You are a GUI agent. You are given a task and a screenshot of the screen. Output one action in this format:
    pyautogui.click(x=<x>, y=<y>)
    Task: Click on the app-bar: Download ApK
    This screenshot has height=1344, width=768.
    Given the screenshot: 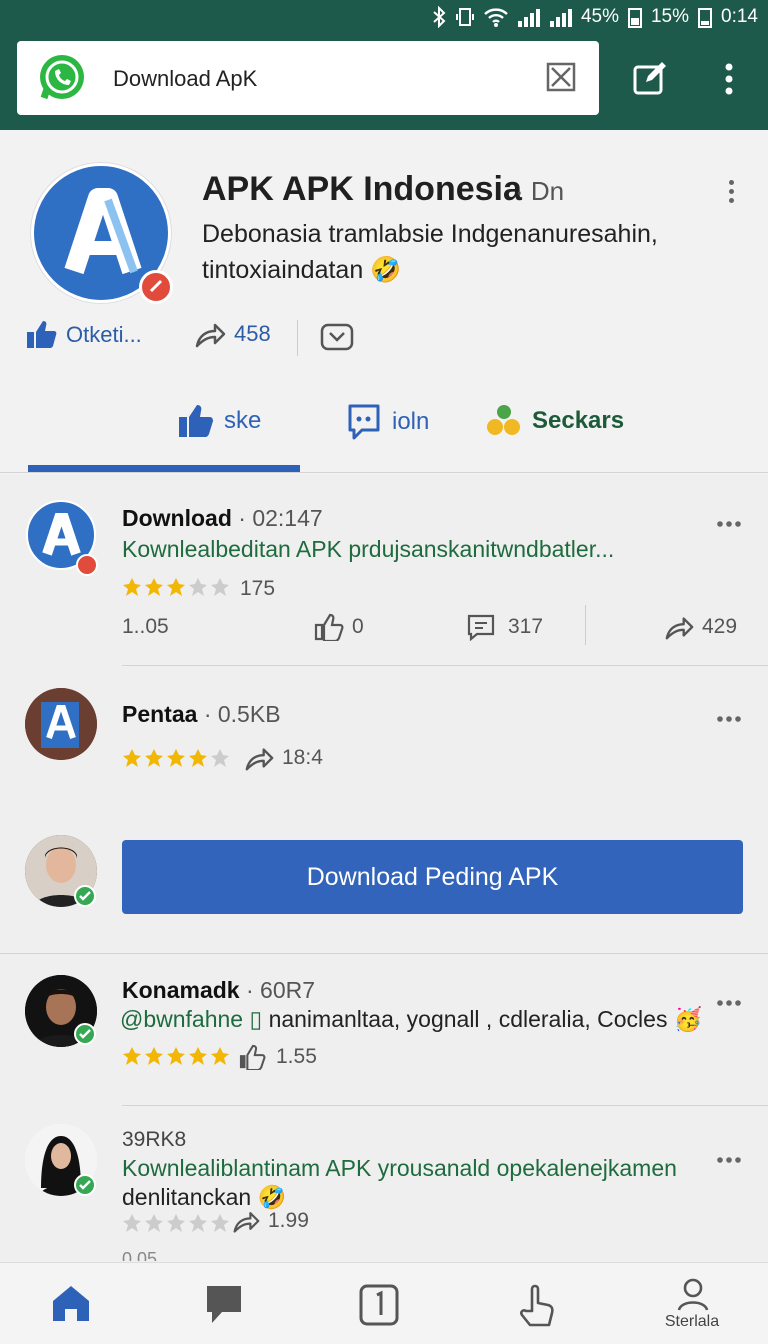 What is the action you would take?
    pyautogui.click(x=384, y=80)
    